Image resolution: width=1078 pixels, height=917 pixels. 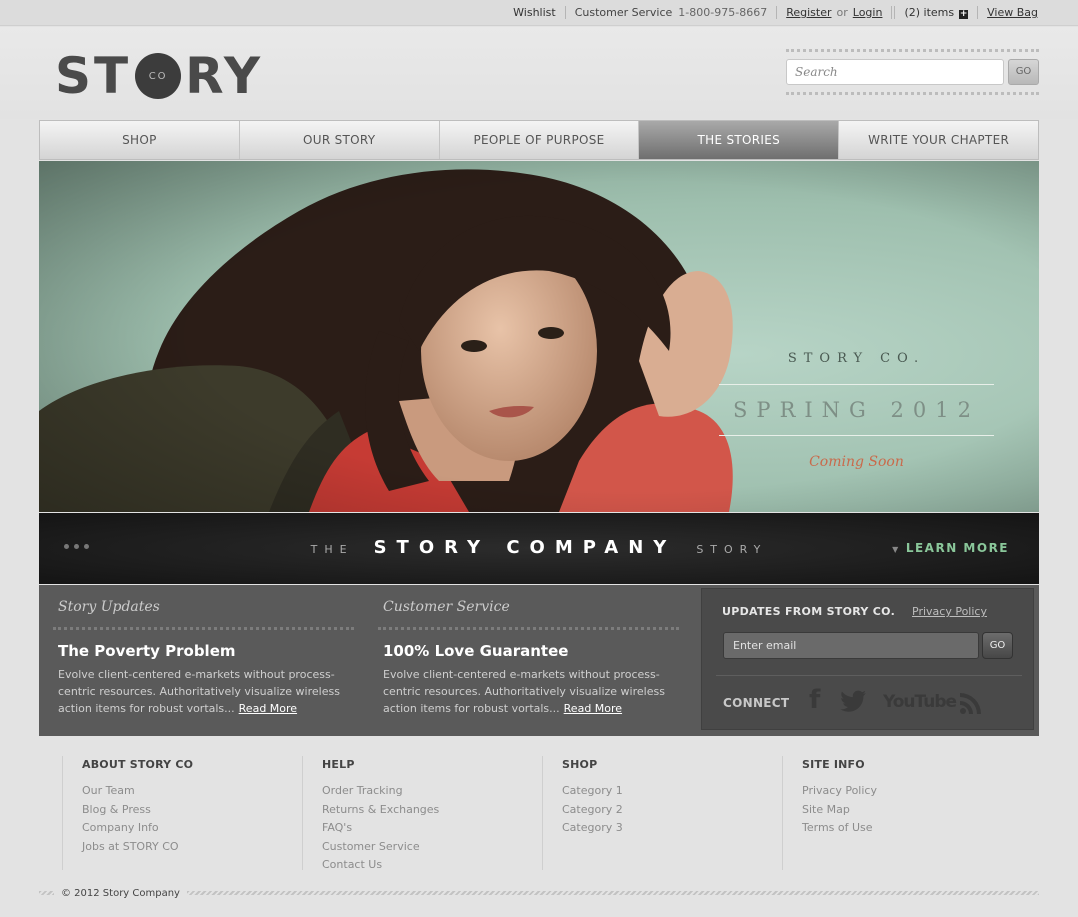 I want to click on story-company-banner: THE STORY COMPANY STORY ▼ LEARN MORE, so click(x=539, y=548).